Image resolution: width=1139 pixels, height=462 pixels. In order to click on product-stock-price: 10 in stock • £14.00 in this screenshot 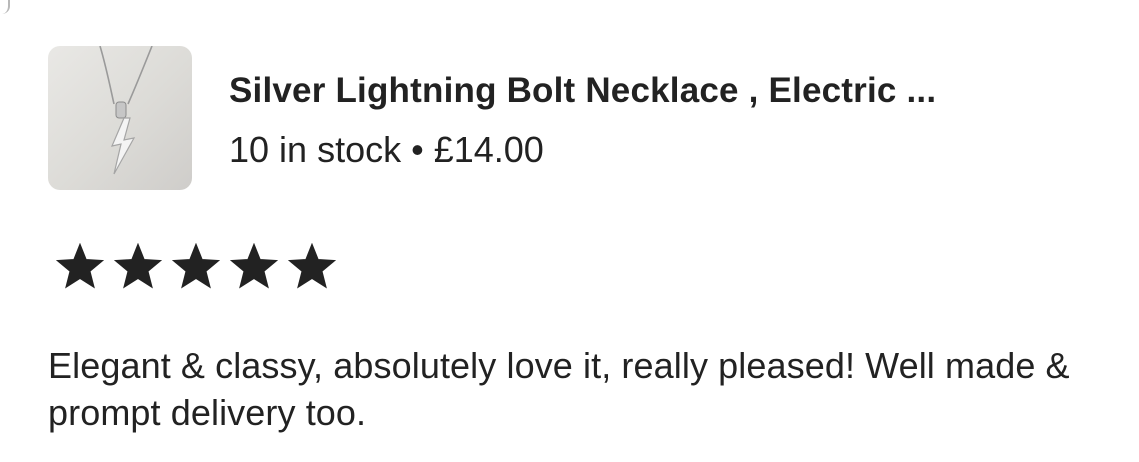, I will do `click(386, 149)`.